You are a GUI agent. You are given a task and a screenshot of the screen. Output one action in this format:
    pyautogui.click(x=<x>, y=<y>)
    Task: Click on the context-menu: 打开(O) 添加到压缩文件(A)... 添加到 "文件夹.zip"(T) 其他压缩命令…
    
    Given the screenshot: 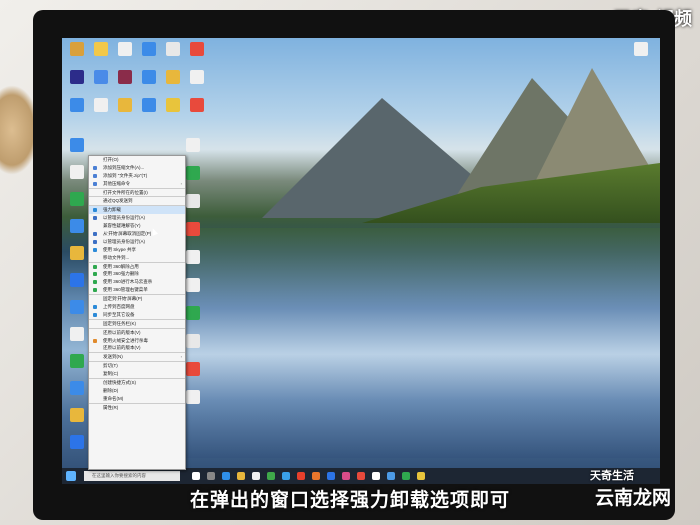 What is the action you would take?
    pyautogui.click(x=137, y=312)
    